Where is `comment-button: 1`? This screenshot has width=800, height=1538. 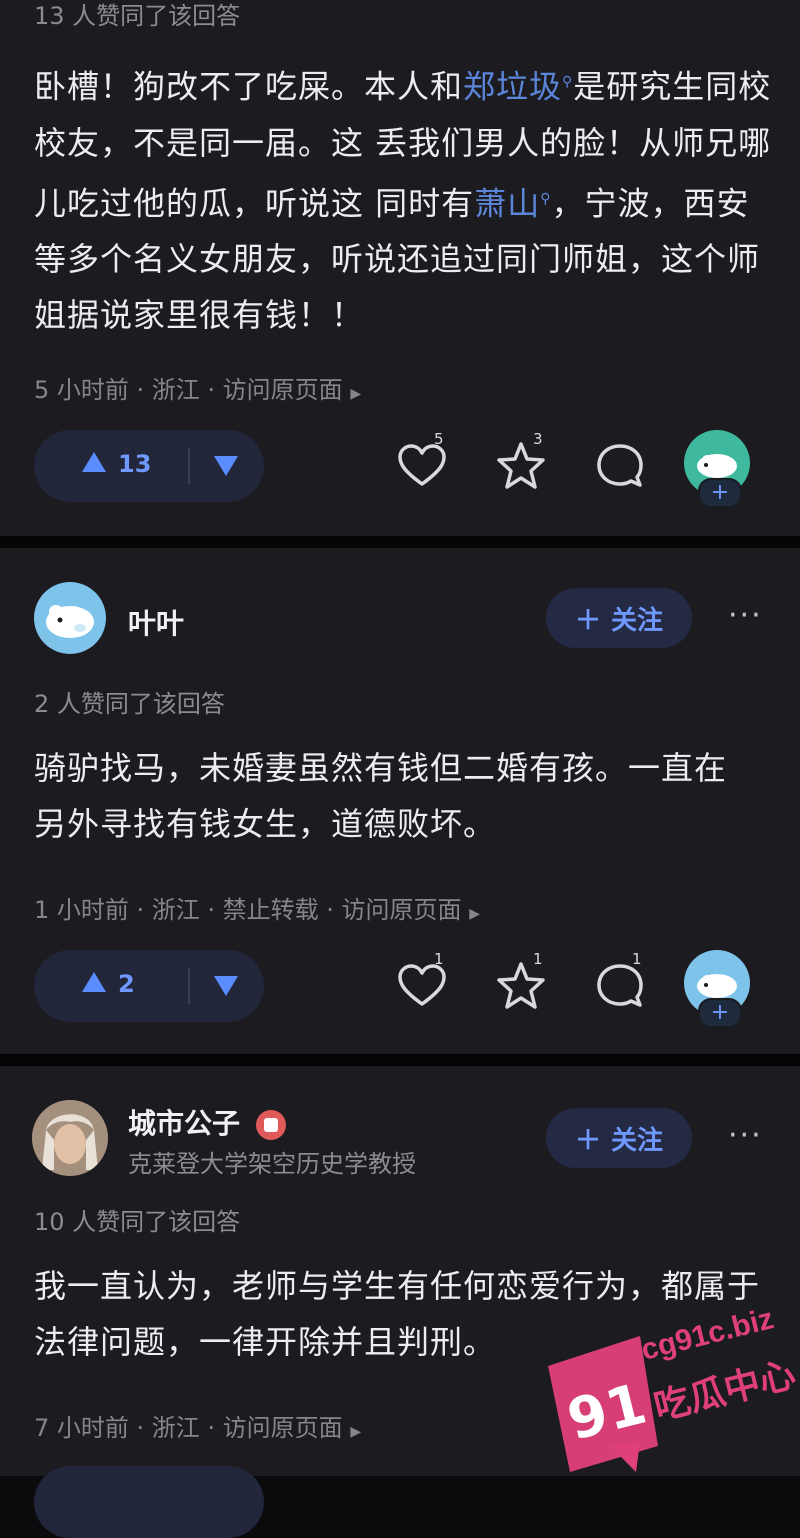 comment-button: 1 is located at coordinates (620, 982).